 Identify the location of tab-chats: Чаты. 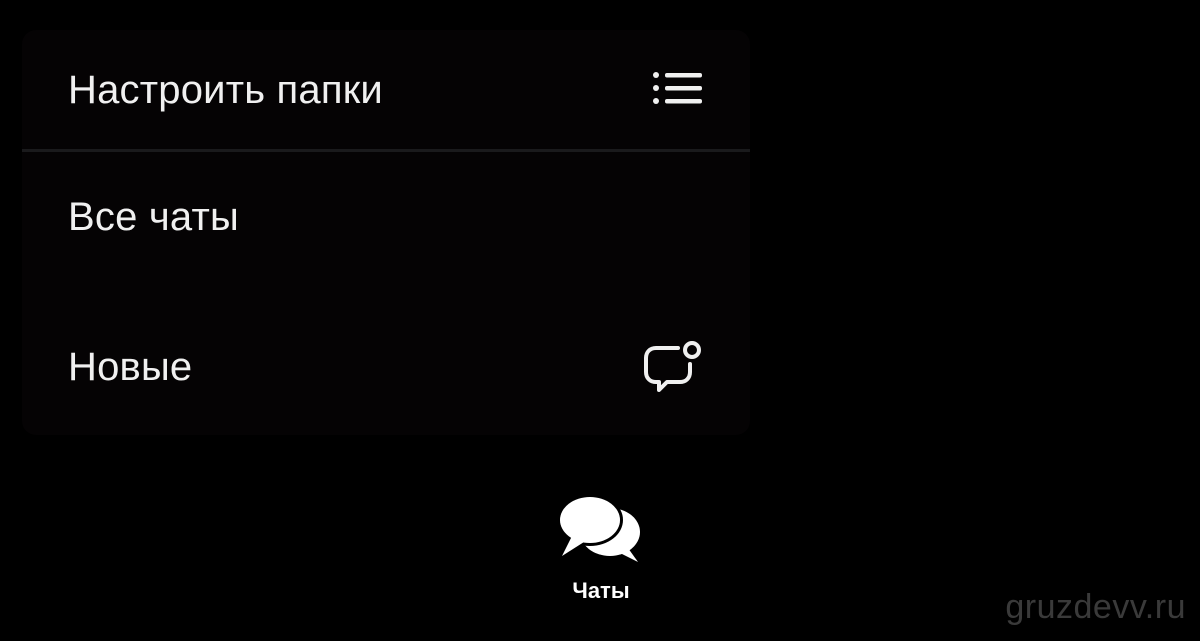
(601, 548).